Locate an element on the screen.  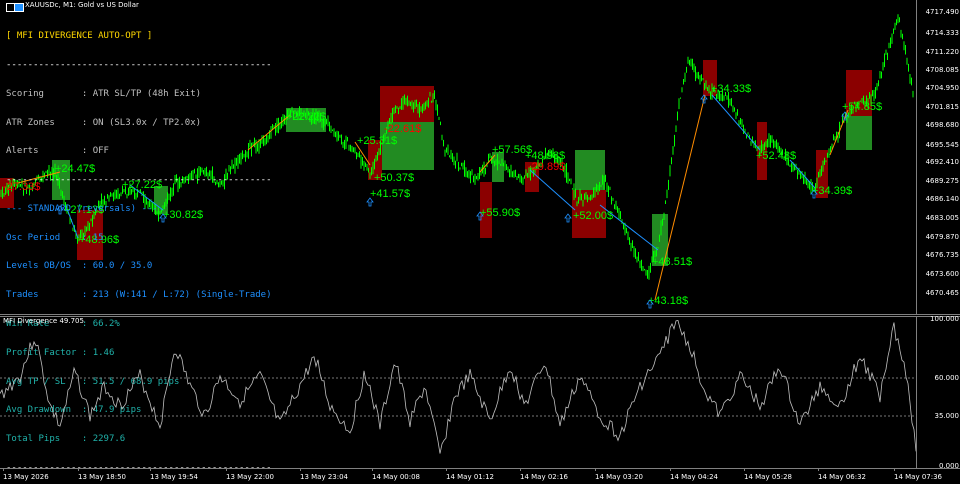
symbol-title: XAUUSDc, M1: Gold vs US Dollar is located at coordinates (82, 5).